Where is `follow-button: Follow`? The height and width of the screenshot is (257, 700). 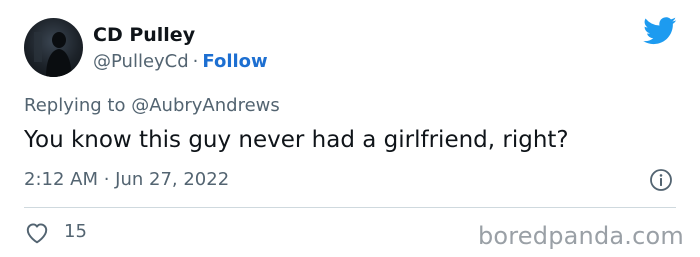
follow-button: Follow is located at coordinates (234, 61).